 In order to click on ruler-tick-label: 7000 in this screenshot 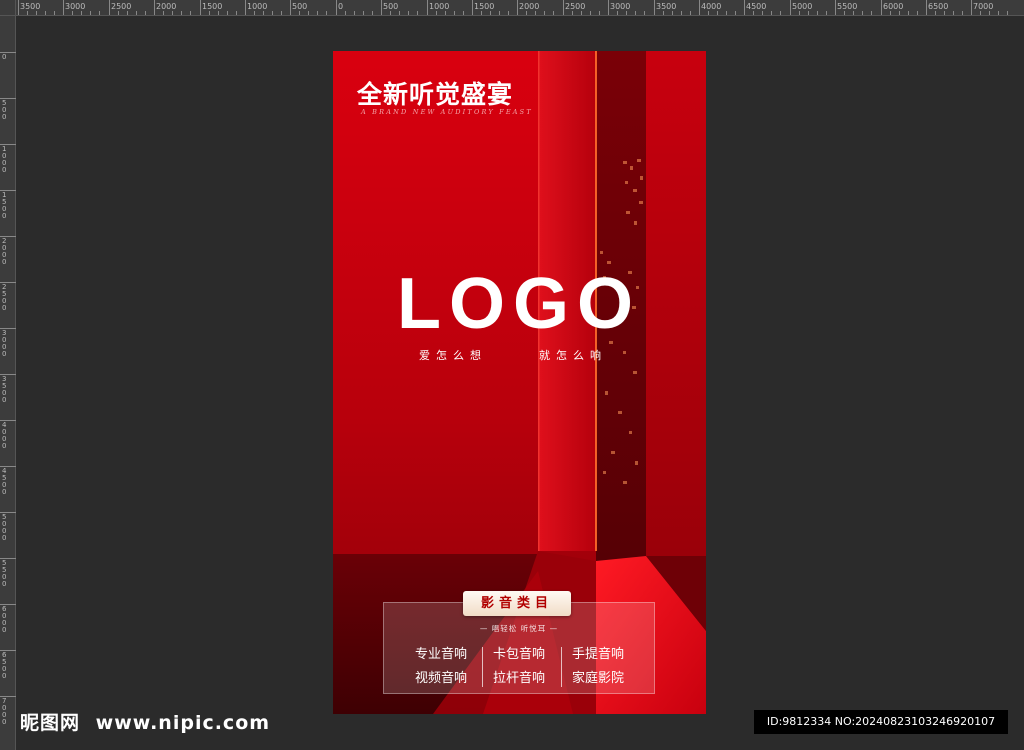, I will do `click(983, 6)`.